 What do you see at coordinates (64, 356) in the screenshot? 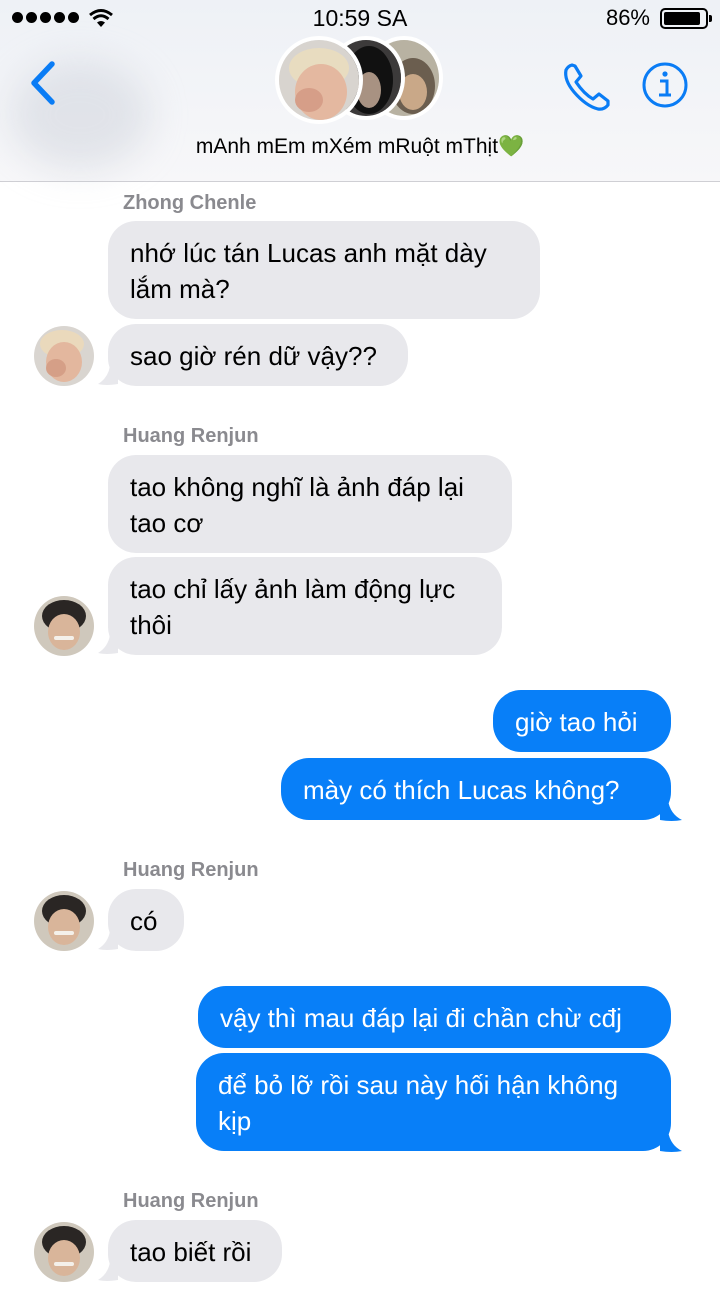
I see `avatar-zhong-chenle` at bounding box center [64, 356].